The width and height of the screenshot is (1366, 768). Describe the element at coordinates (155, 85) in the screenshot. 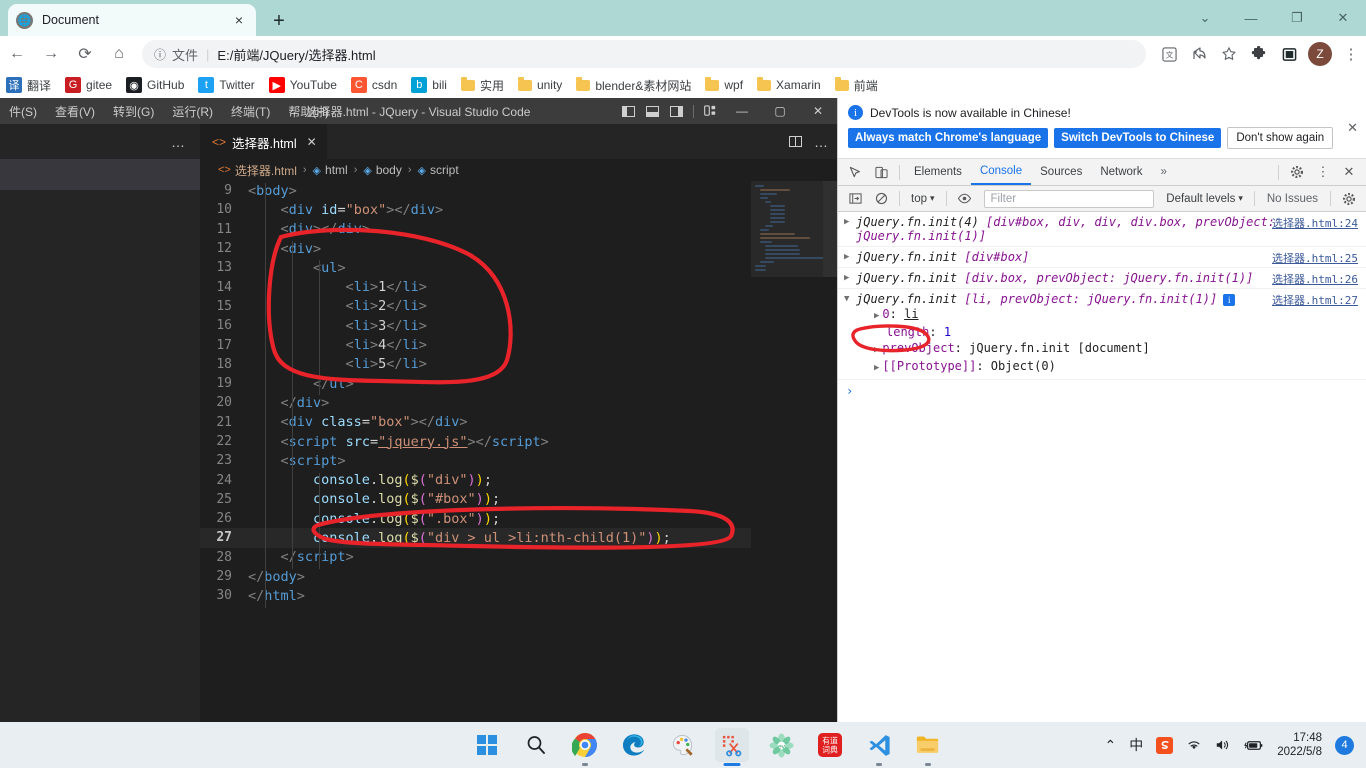

I see `bookmark-item: ◉ GitHub` at that location.